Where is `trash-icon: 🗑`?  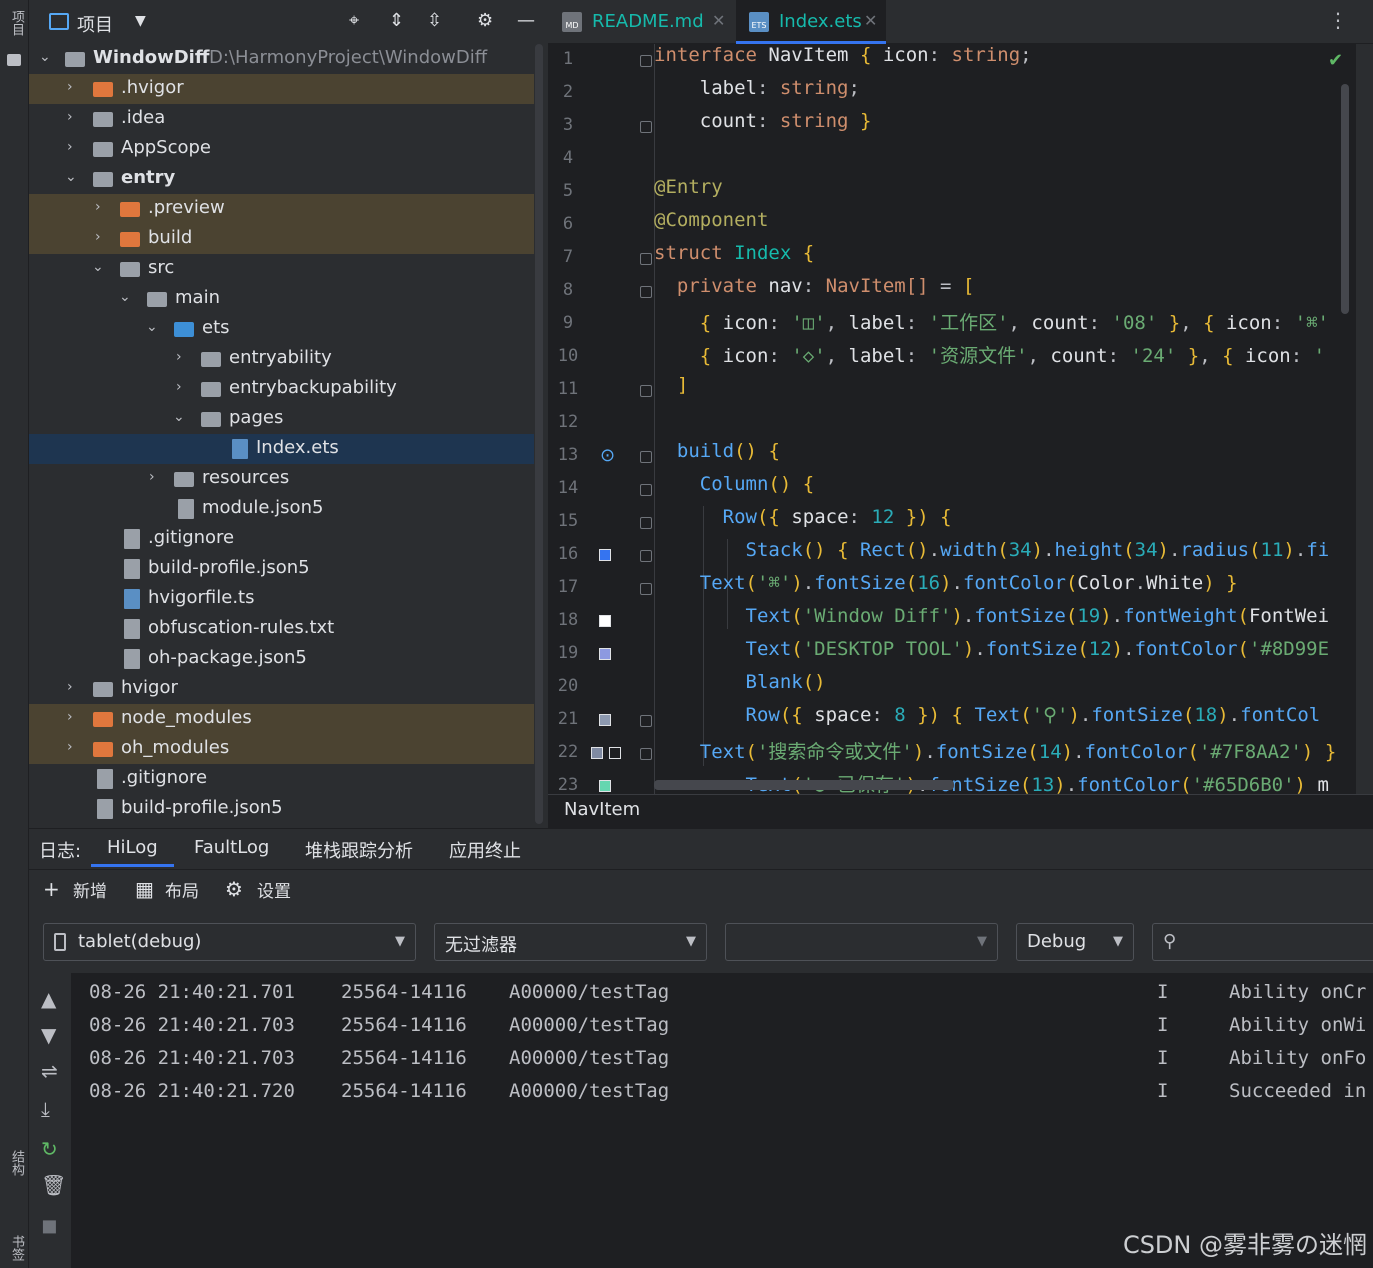
trash-icon: 🗑 is located at coordinates (53, 1185).